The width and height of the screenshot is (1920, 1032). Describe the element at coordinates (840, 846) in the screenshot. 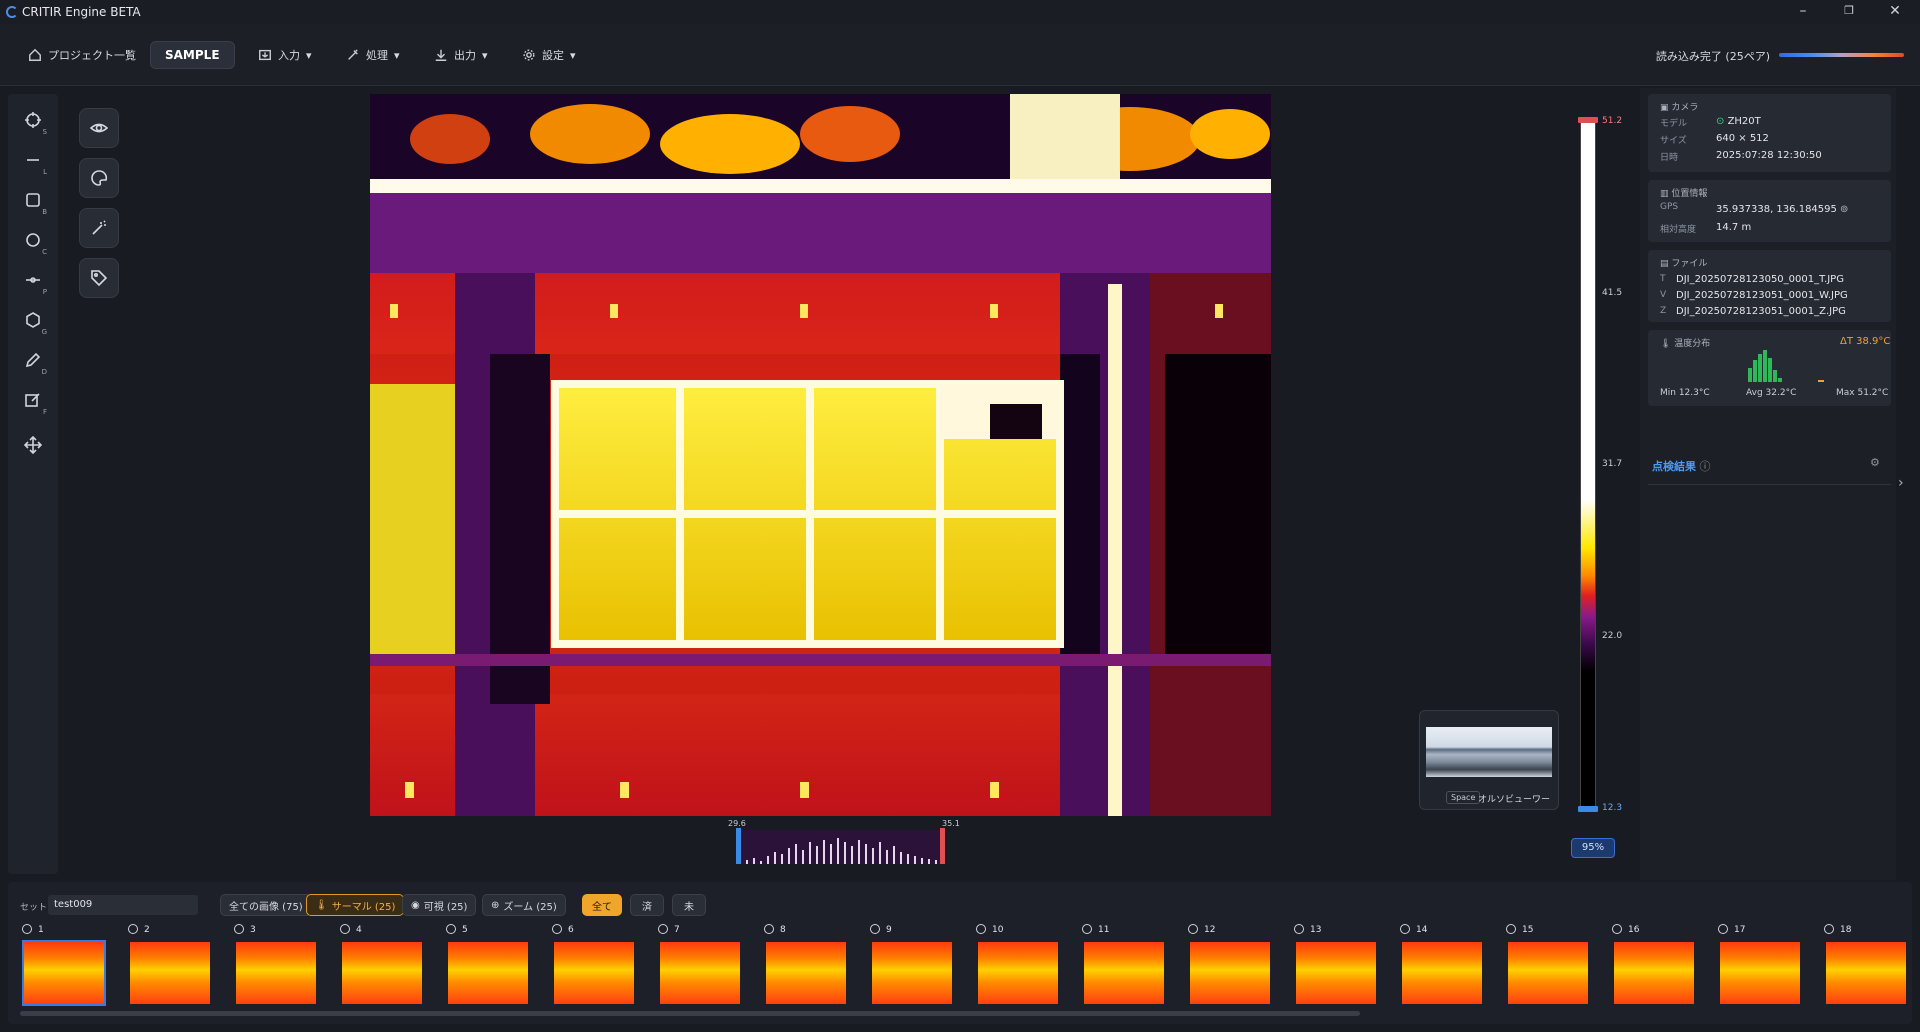

I see `histogram-chart` at that location.